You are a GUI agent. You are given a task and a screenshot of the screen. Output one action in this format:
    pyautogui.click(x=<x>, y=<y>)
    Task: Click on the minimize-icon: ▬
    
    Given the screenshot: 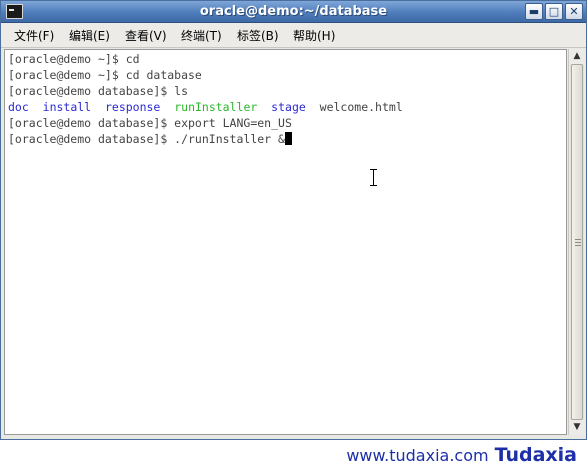 What is the action you would take?
    pyautogui.click(x=534, y=11)
    